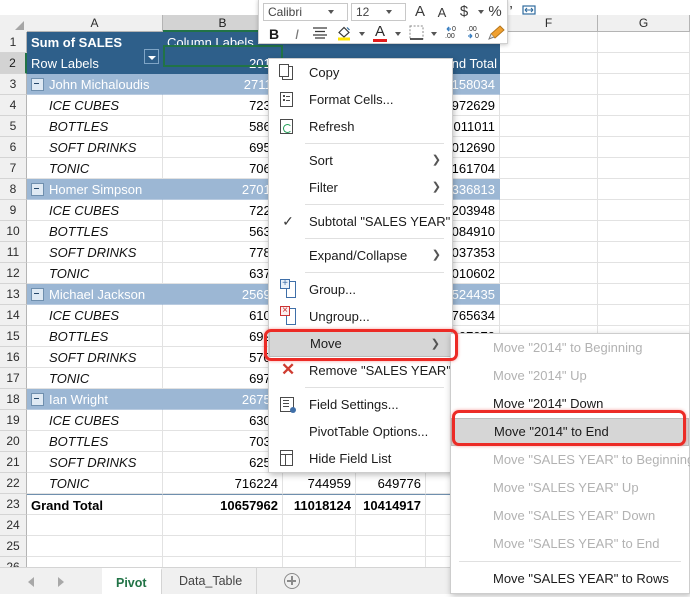  Describe the element at coordinates (570, 544) in the screenshot. I see `submenu-item-move-salesyear-to-end: Move "SALES YEAR" to End` at that location.